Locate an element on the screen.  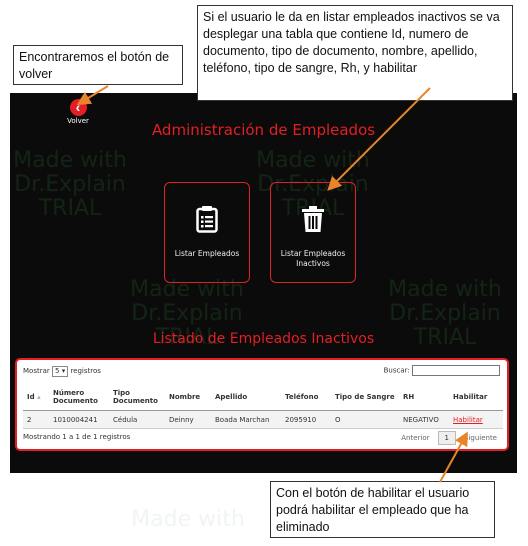
column-header-surname: Apellido is located at coordinates (246, 397).